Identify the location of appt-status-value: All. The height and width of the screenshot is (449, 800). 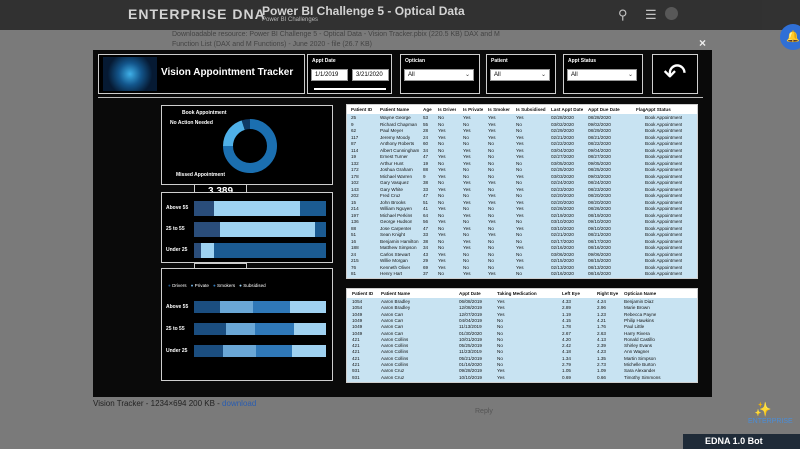
(574, 75).